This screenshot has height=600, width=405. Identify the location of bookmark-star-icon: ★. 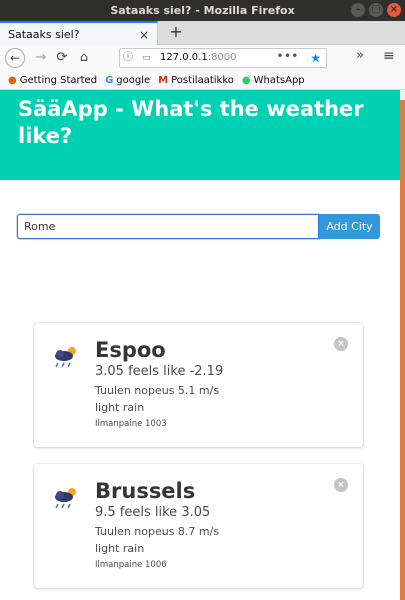
(315, 58).